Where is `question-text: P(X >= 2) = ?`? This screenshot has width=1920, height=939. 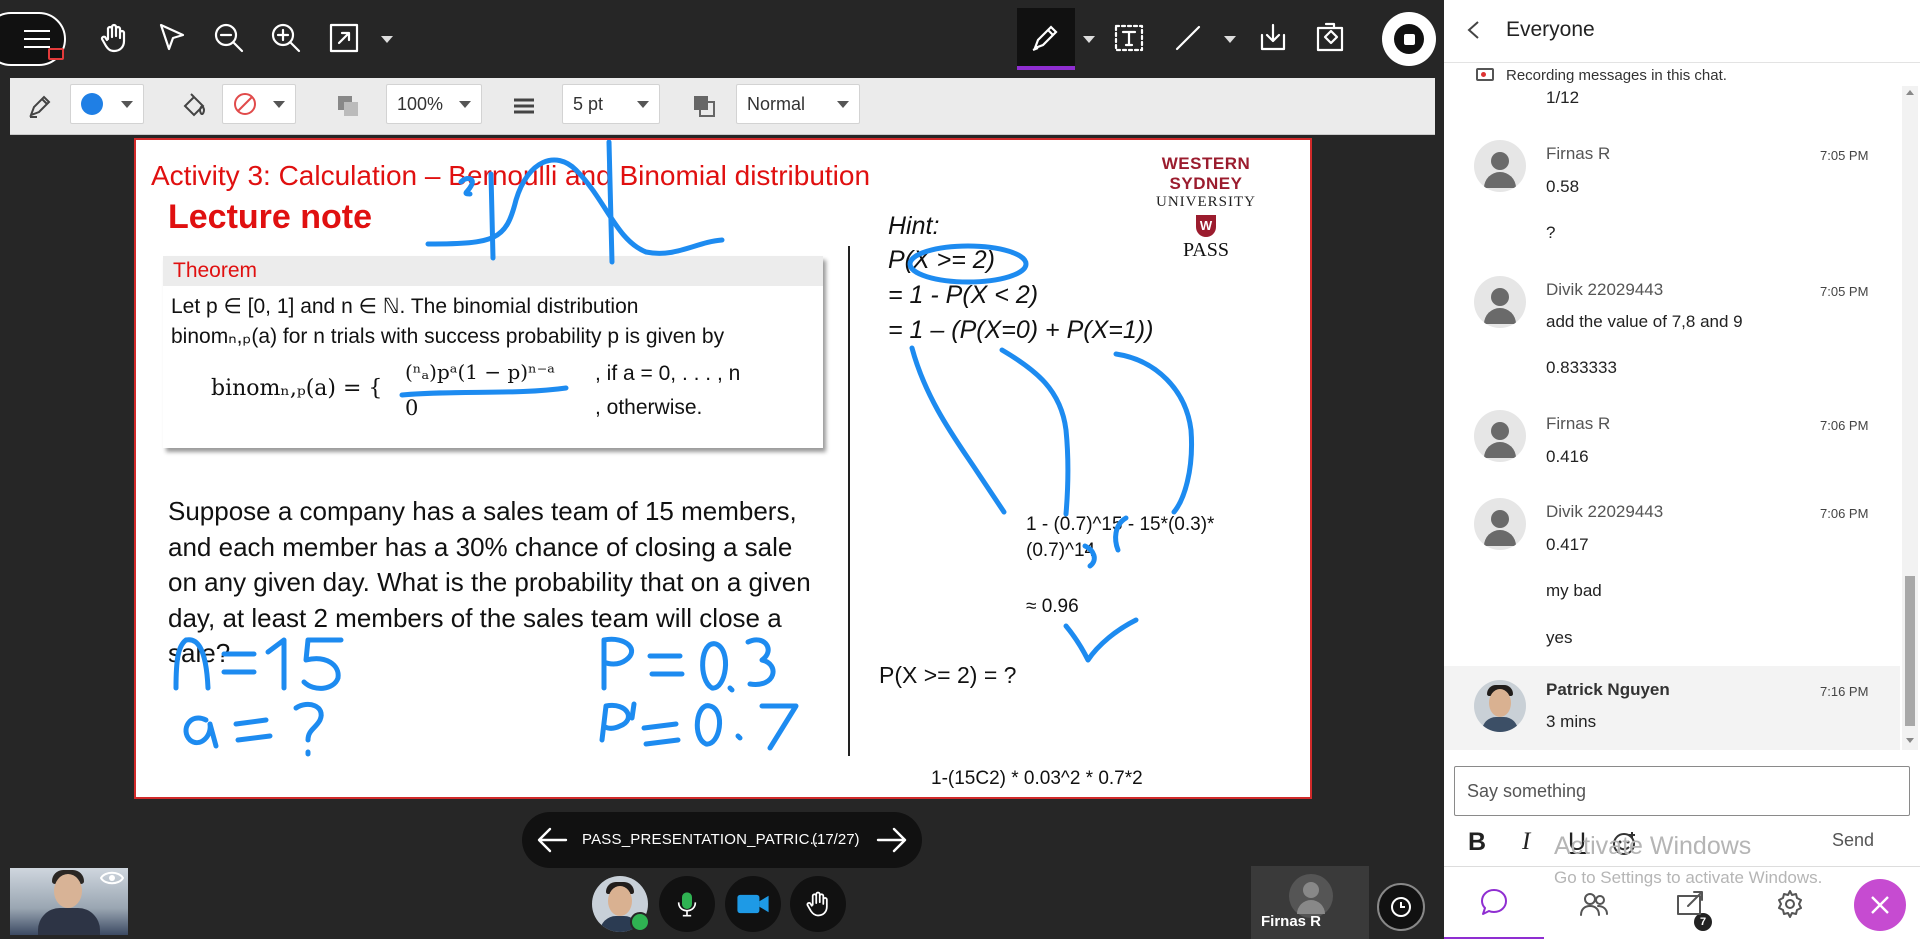 question-text: P(X >= 2) = ? is located at coordinates (948, 675).